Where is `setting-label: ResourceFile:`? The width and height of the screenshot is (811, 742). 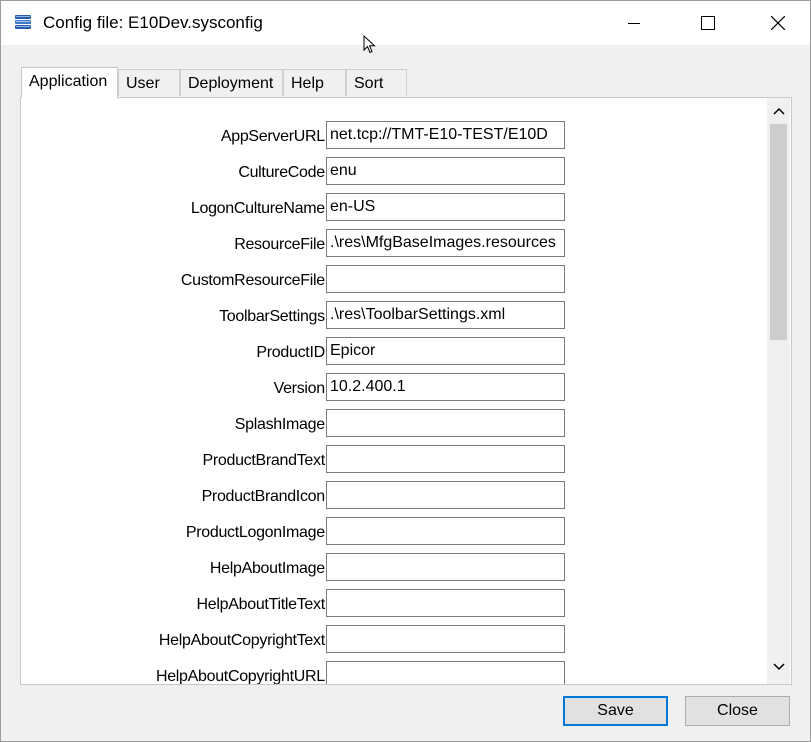 setting-label: ResourceFile: is located at coordinates (281, 244).